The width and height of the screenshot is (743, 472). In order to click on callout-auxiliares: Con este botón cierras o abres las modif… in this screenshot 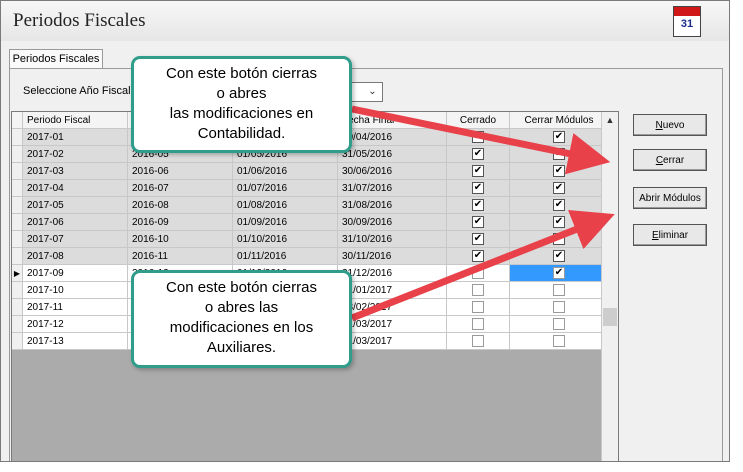, I will do `click(241, 319)`.